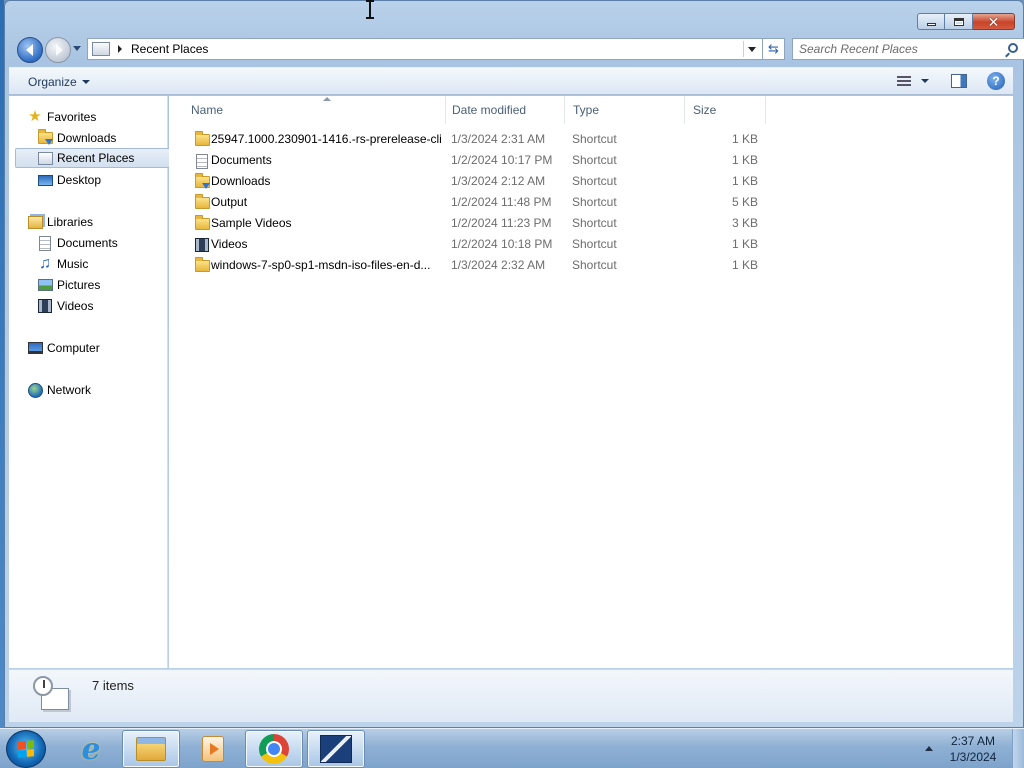 The image size is (1024, 768). I want to click on nav-libraries-label: Libraries, so click(70, 222).